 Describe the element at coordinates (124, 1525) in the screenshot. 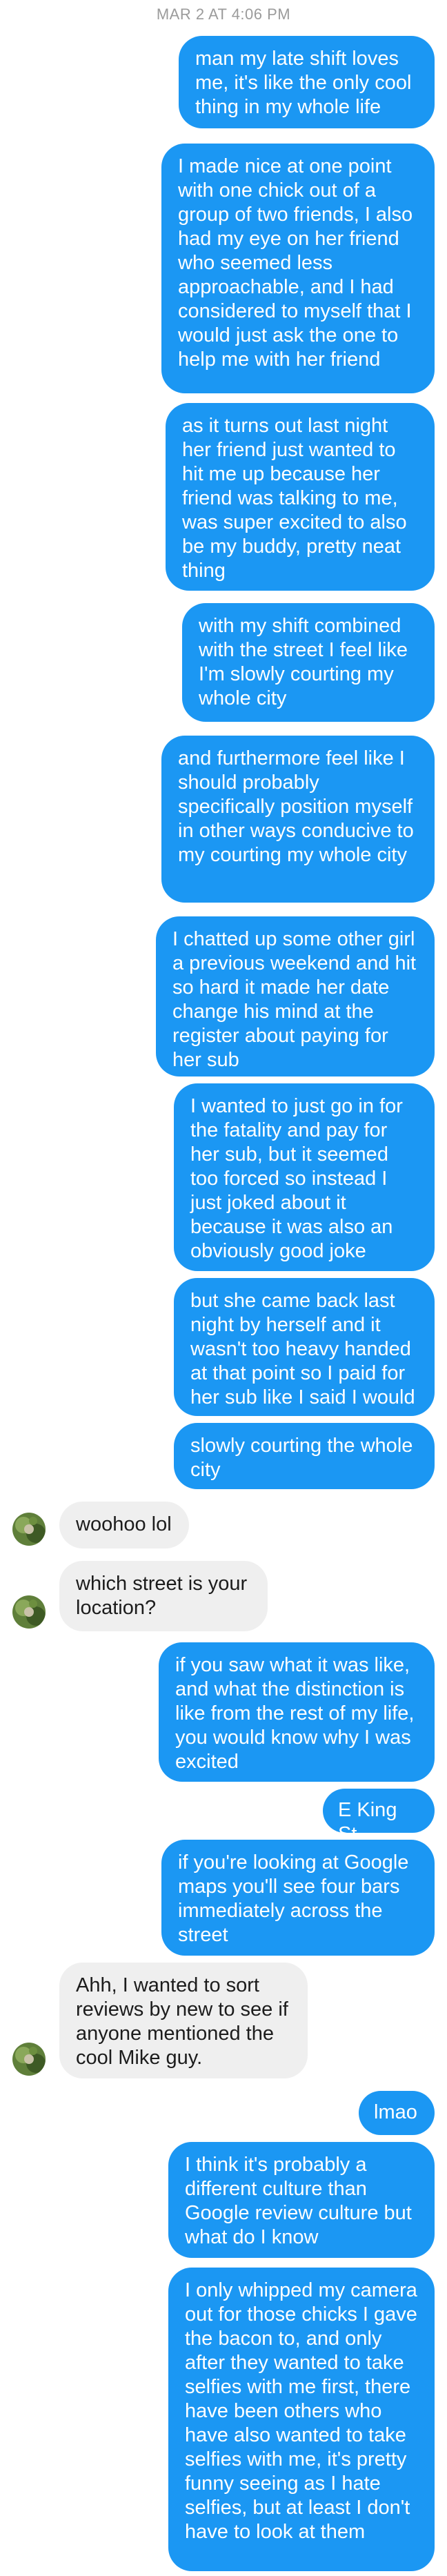

I see `message-bubble-incoming: woohoo lol` at that location.